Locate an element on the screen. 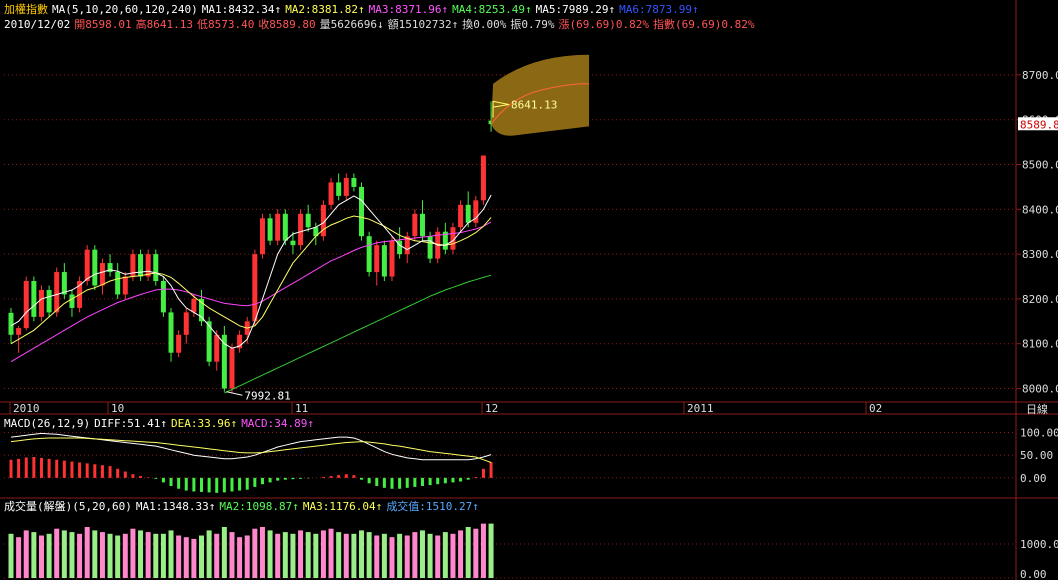  current-price-label: 8589.8 is located at coordinates (1039, 124).